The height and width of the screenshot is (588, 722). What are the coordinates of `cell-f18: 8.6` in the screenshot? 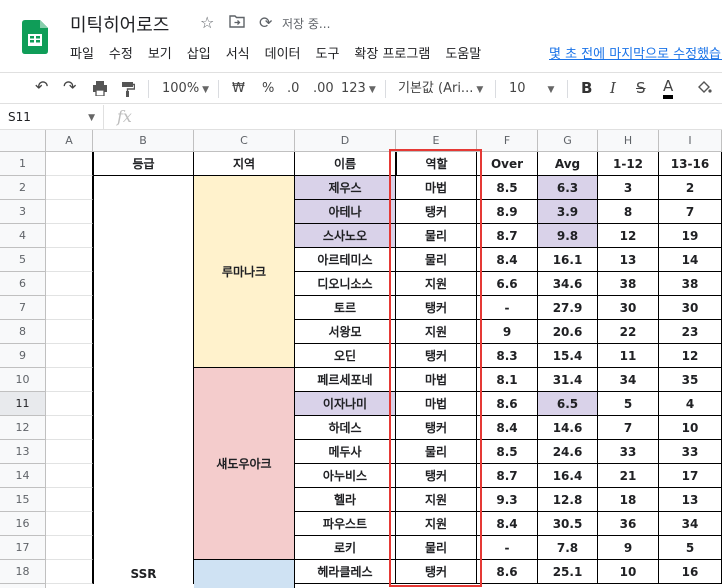 It's located at (507, 572).